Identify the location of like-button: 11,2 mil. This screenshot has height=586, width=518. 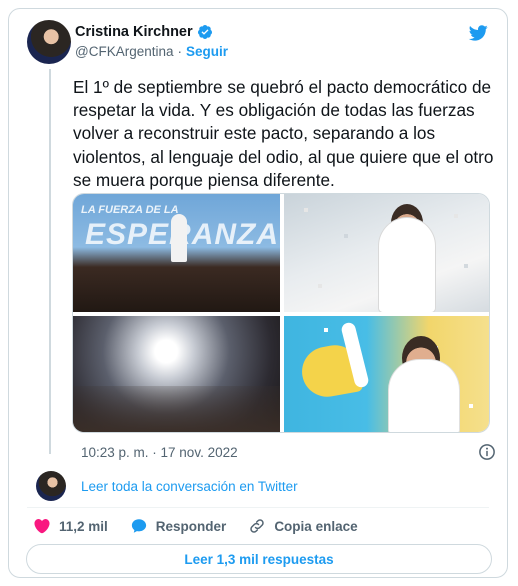
(70, 526).